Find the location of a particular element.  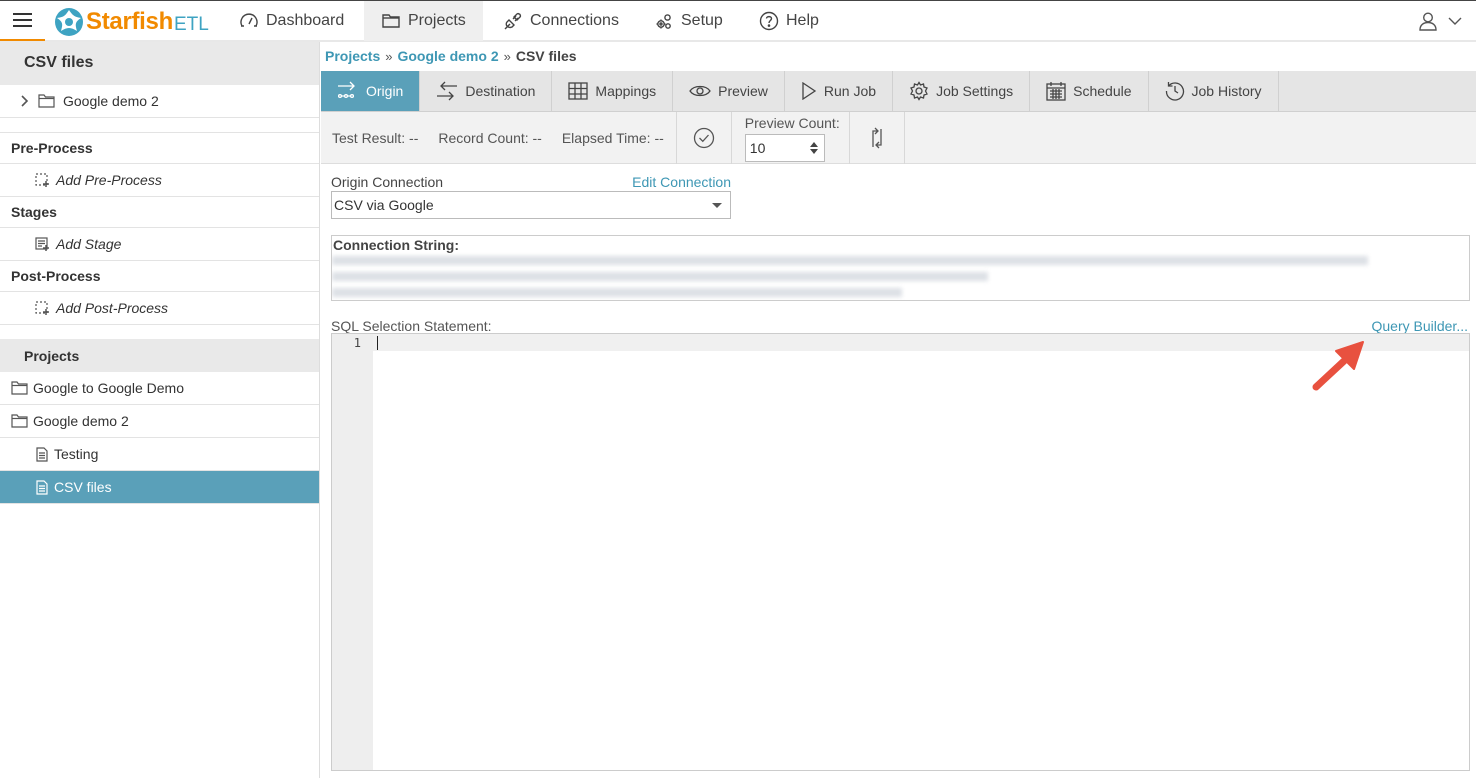

tab-label: Preview is located at coordinates (743, 91).